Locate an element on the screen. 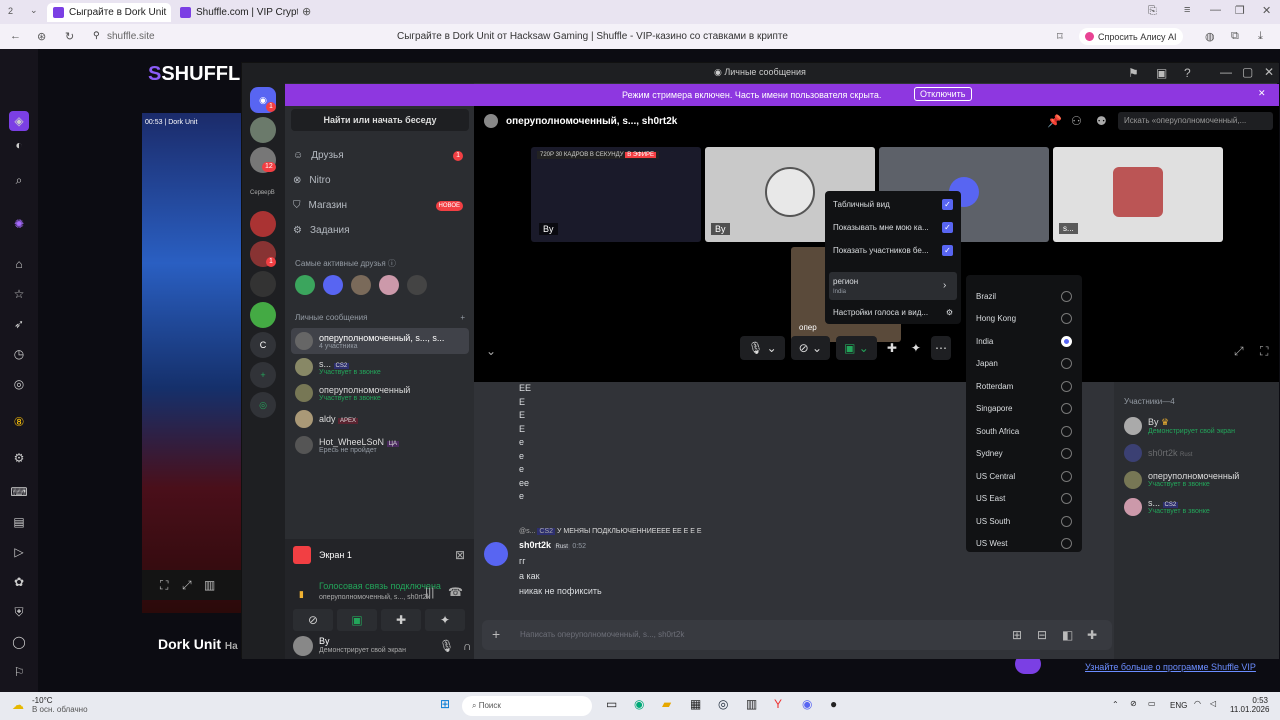 The width and height of the screenshot is (1280, 720). shield-icon: ⛨ is located at coordinates (19, 612).